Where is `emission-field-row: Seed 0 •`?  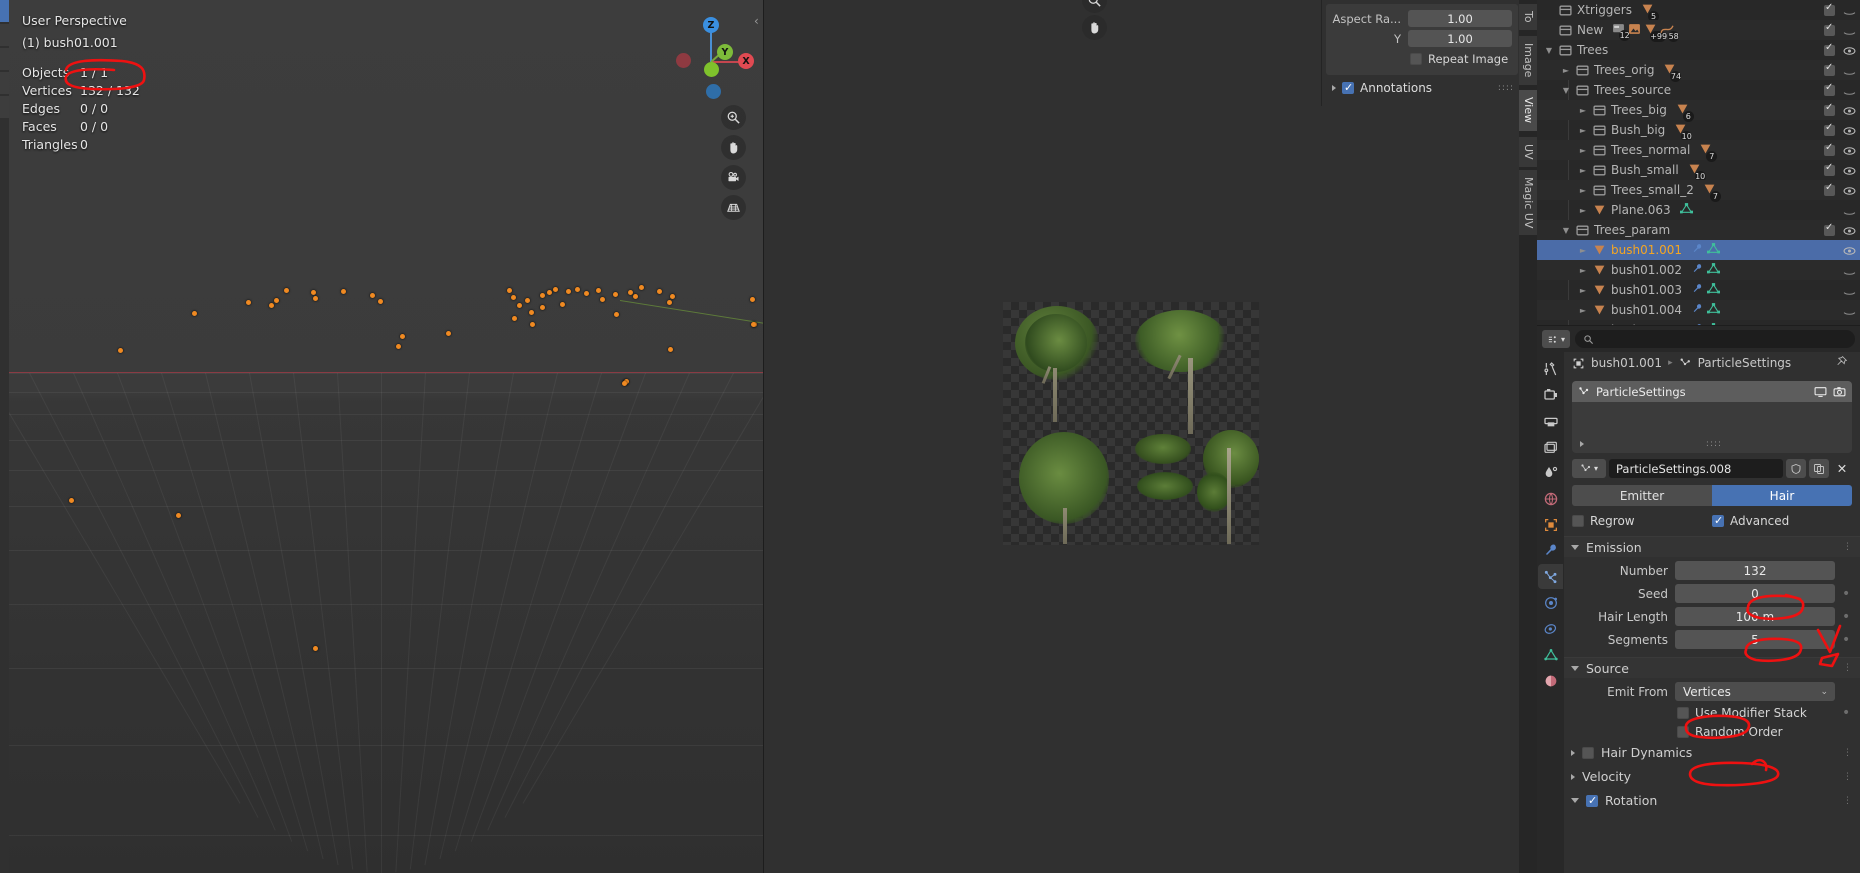 emission-field-row: Seed 0 • is located at coordinates (1711, 593).